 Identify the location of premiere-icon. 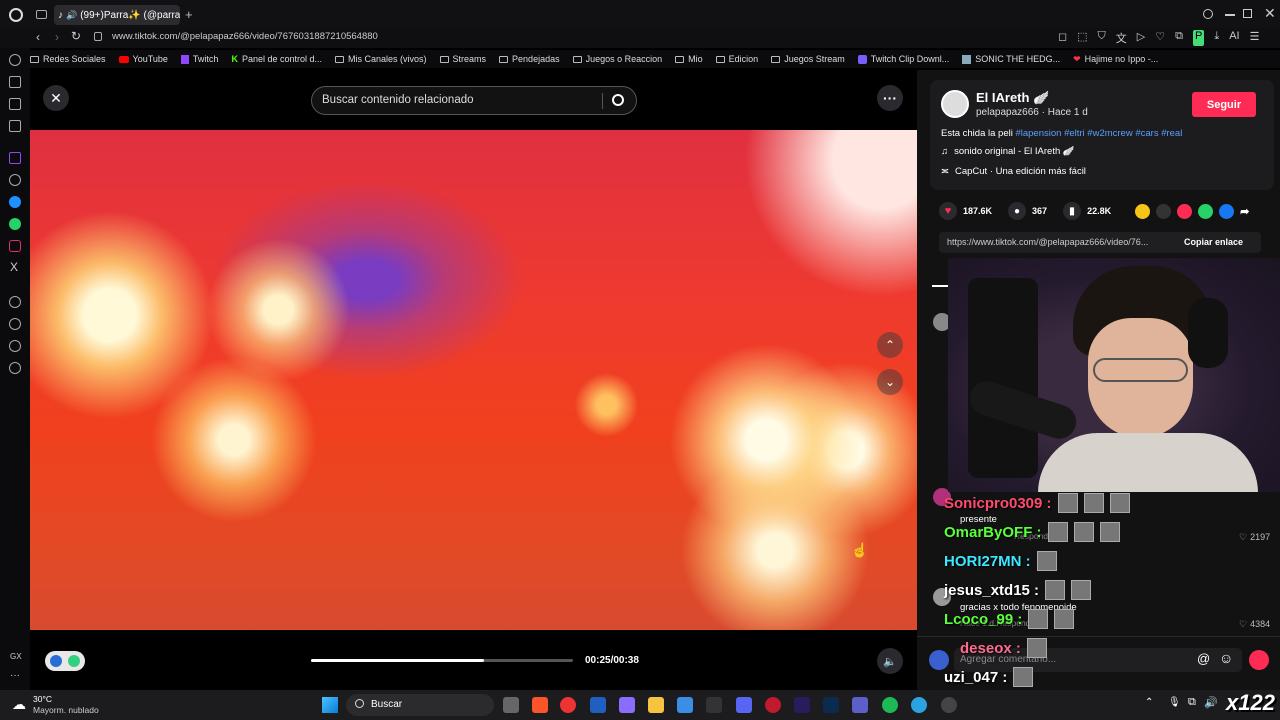
(802, 705).